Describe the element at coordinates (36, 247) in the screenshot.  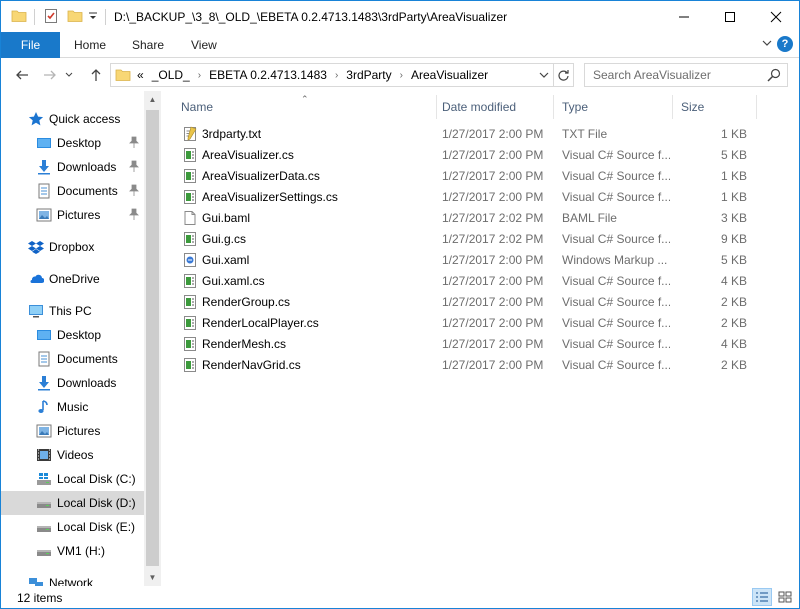
I see `dropbox-icon` at that location.